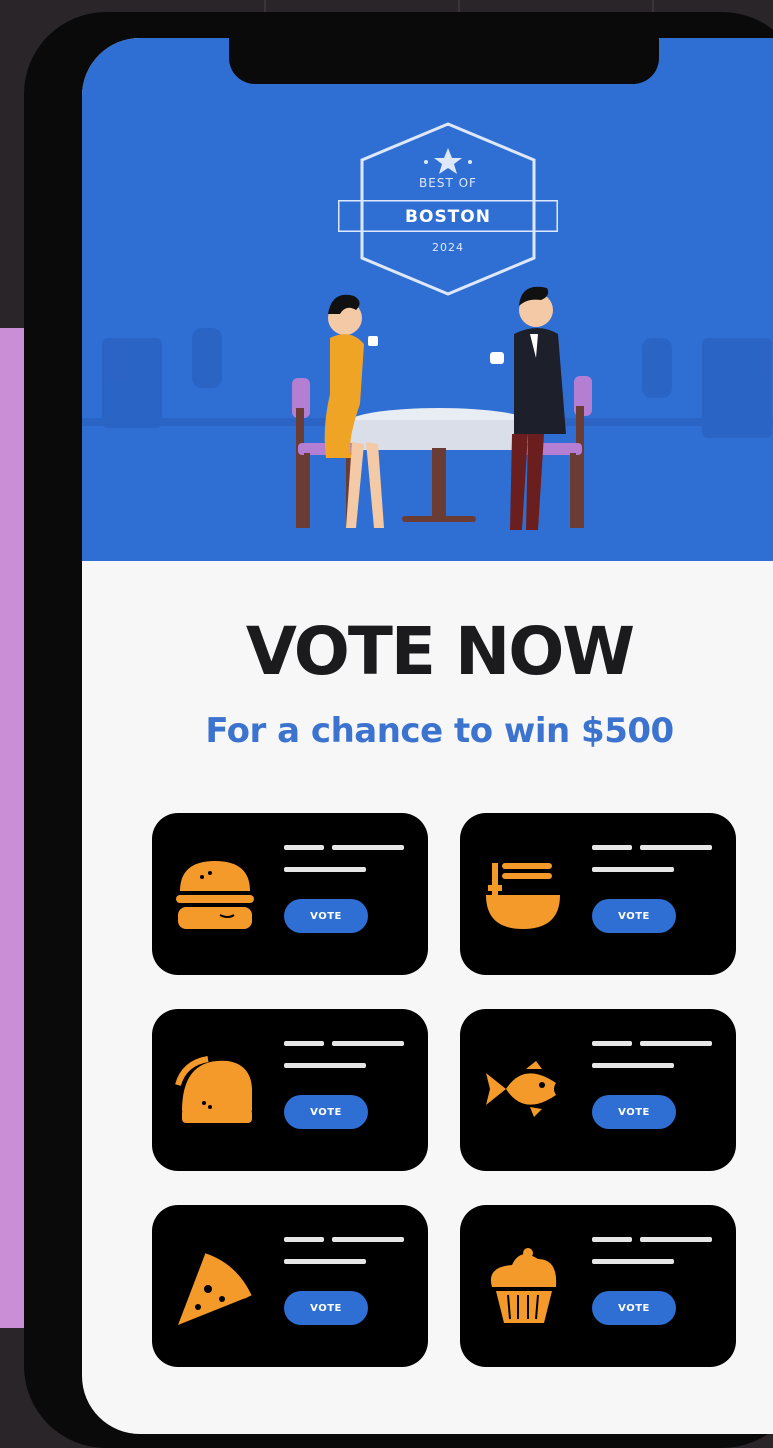 The image size is (773, 1448). Describe the element at coordinates (215, 895) in the screenshot. I see `burger-icon` at that location.